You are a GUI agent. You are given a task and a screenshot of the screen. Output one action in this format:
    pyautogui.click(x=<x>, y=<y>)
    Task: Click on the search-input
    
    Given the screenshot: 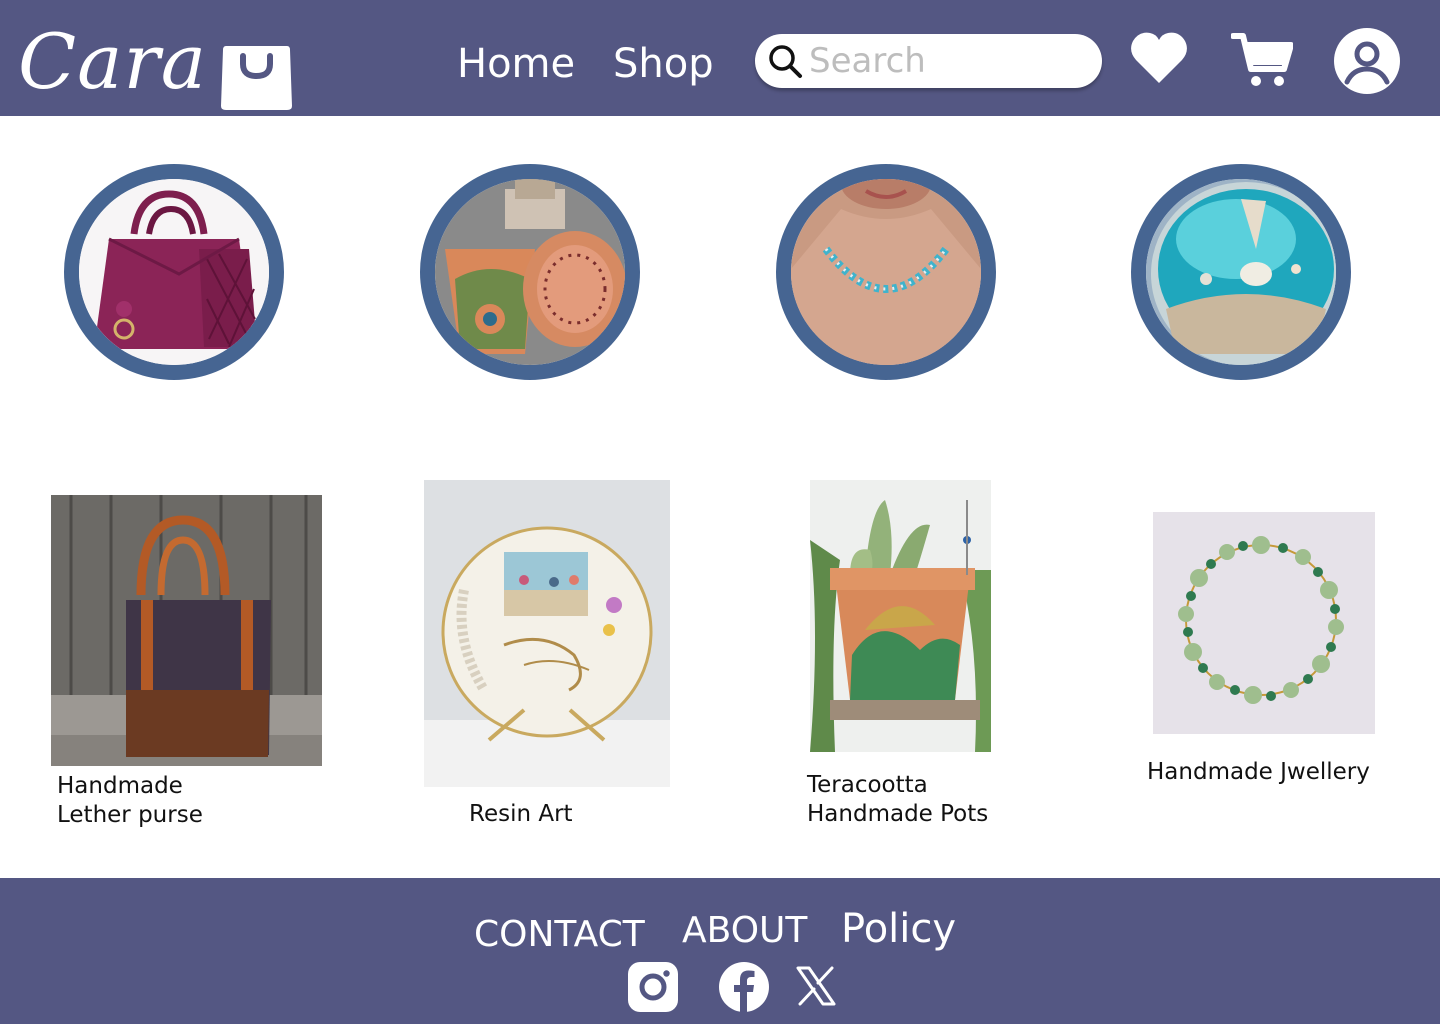 What is the action you would take?
    pyautogui.click(x=949, y=61)
    